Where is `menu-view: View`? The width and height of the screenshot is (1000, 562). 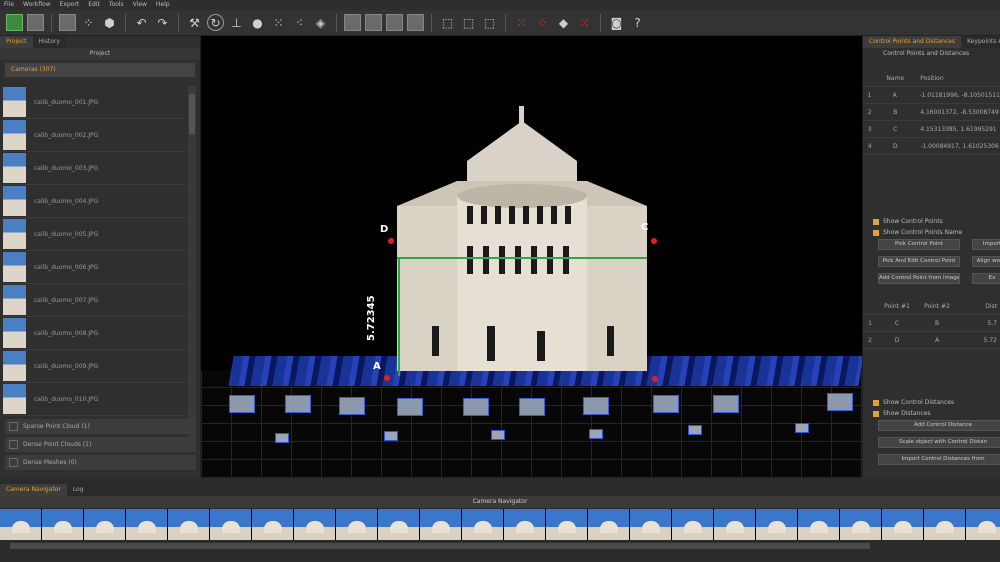
menu-view: View is located at coordinates (140, 5).